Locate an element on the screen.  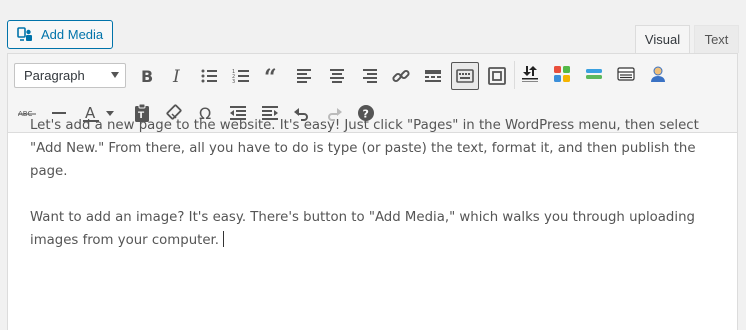
fullscreen-icon is located at coordinates (497, 76).